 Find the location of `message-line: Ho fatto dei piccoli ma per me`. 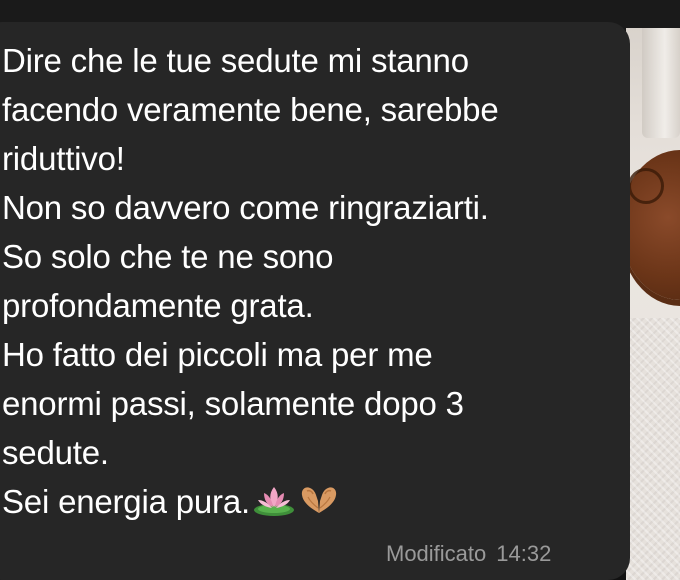

message-line: Ho fatto dei piccoli ma per me is located at coordinates (217, 354).